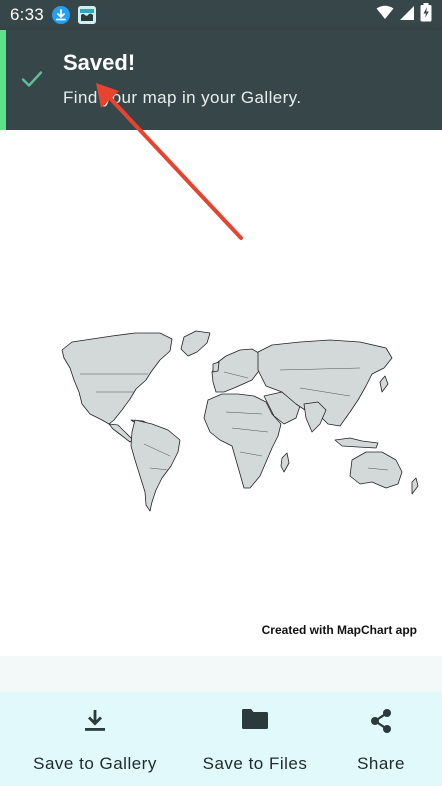 The image size is (442, 786). I want to click on map-region-greenland, so click(195, 343).